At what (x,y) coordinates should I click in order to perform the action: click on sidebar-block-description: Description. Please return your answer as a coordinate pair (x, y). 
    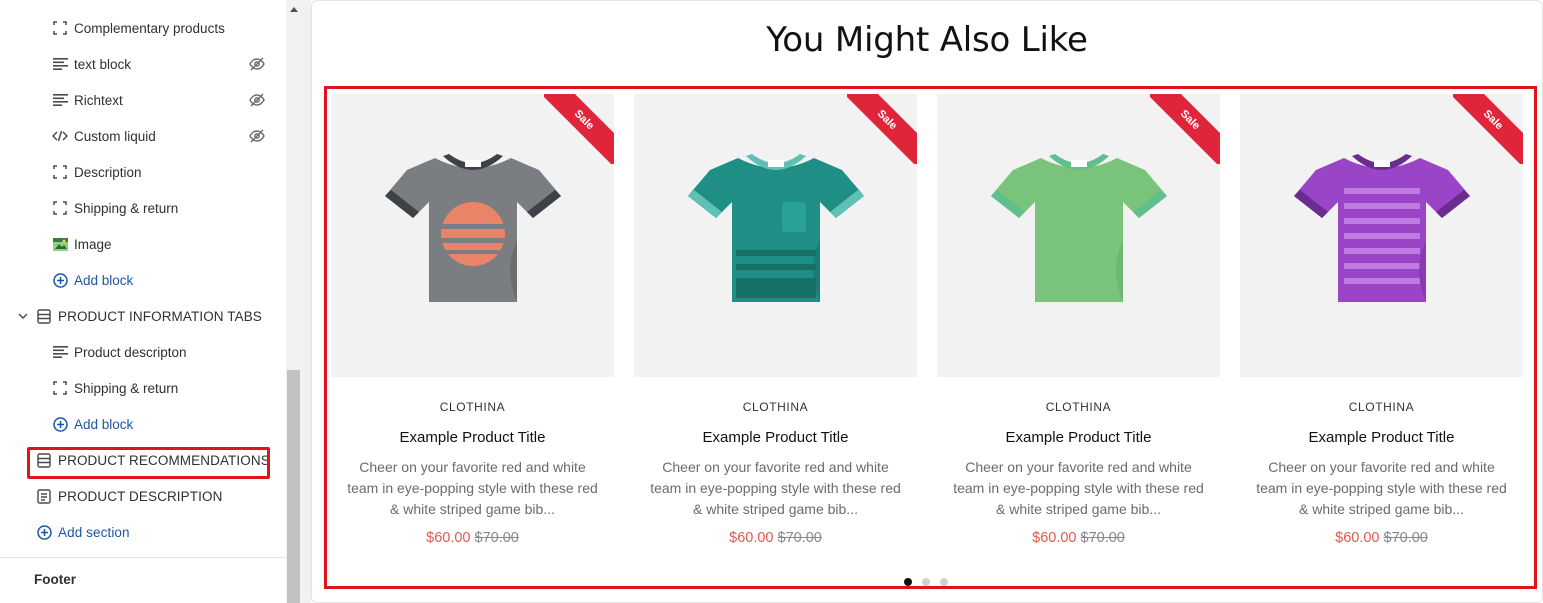
    Looking at the image, I should click on (143, 172).